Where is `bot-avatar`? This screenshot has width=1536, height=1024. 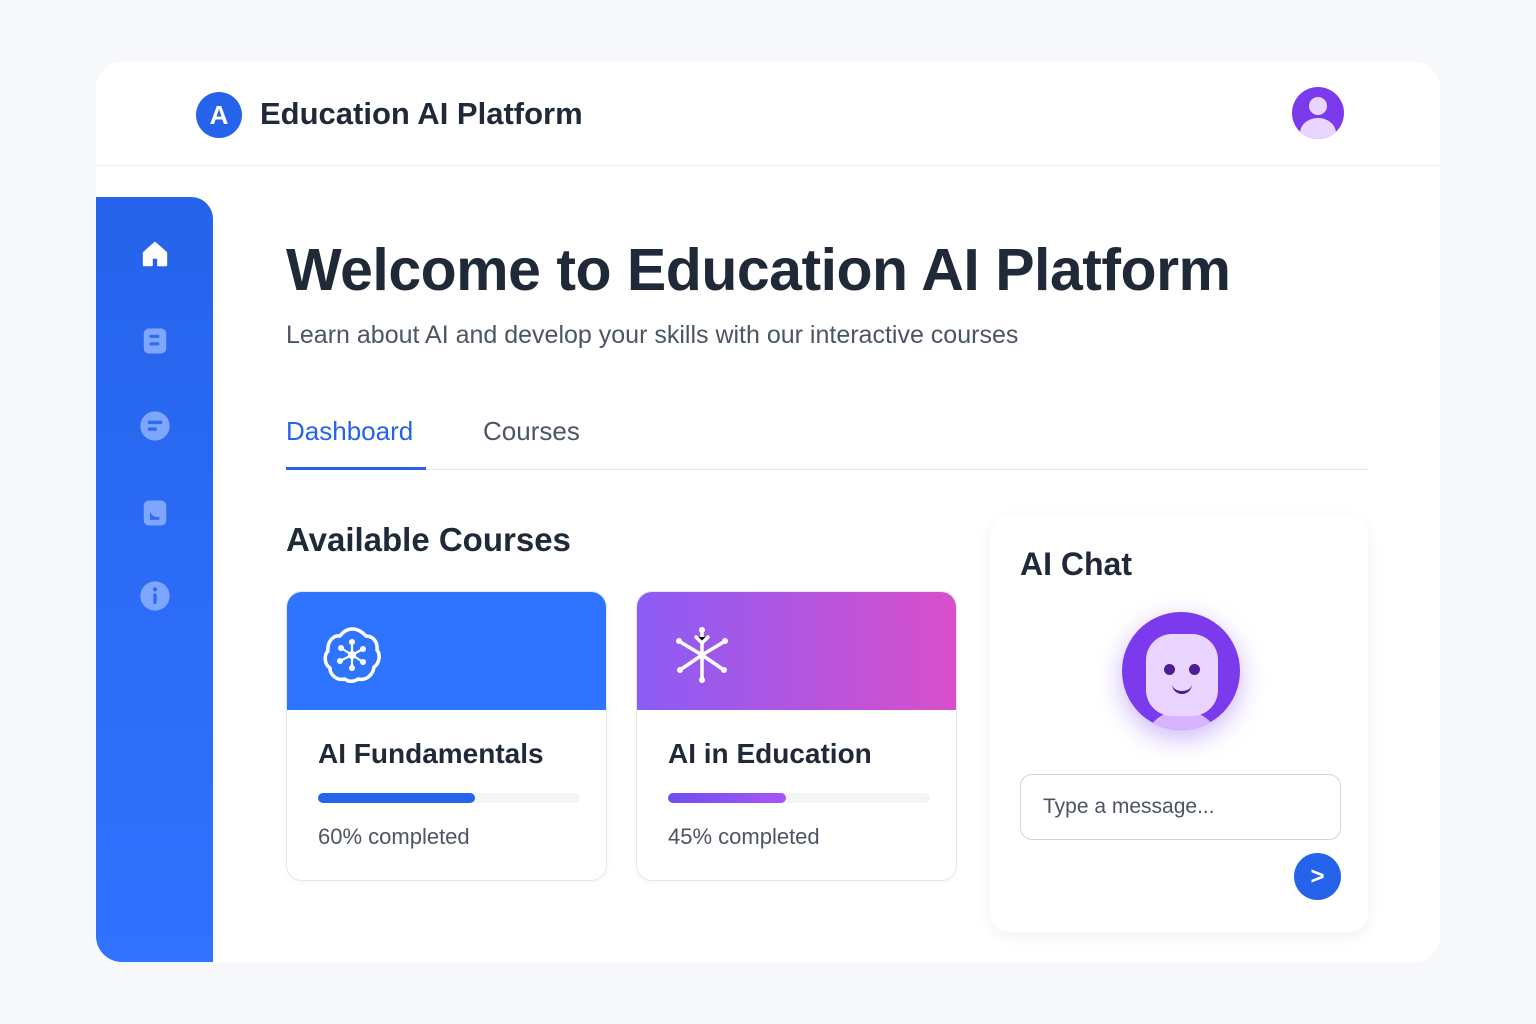 bot-avatar is located at coordinates (1181, 671).